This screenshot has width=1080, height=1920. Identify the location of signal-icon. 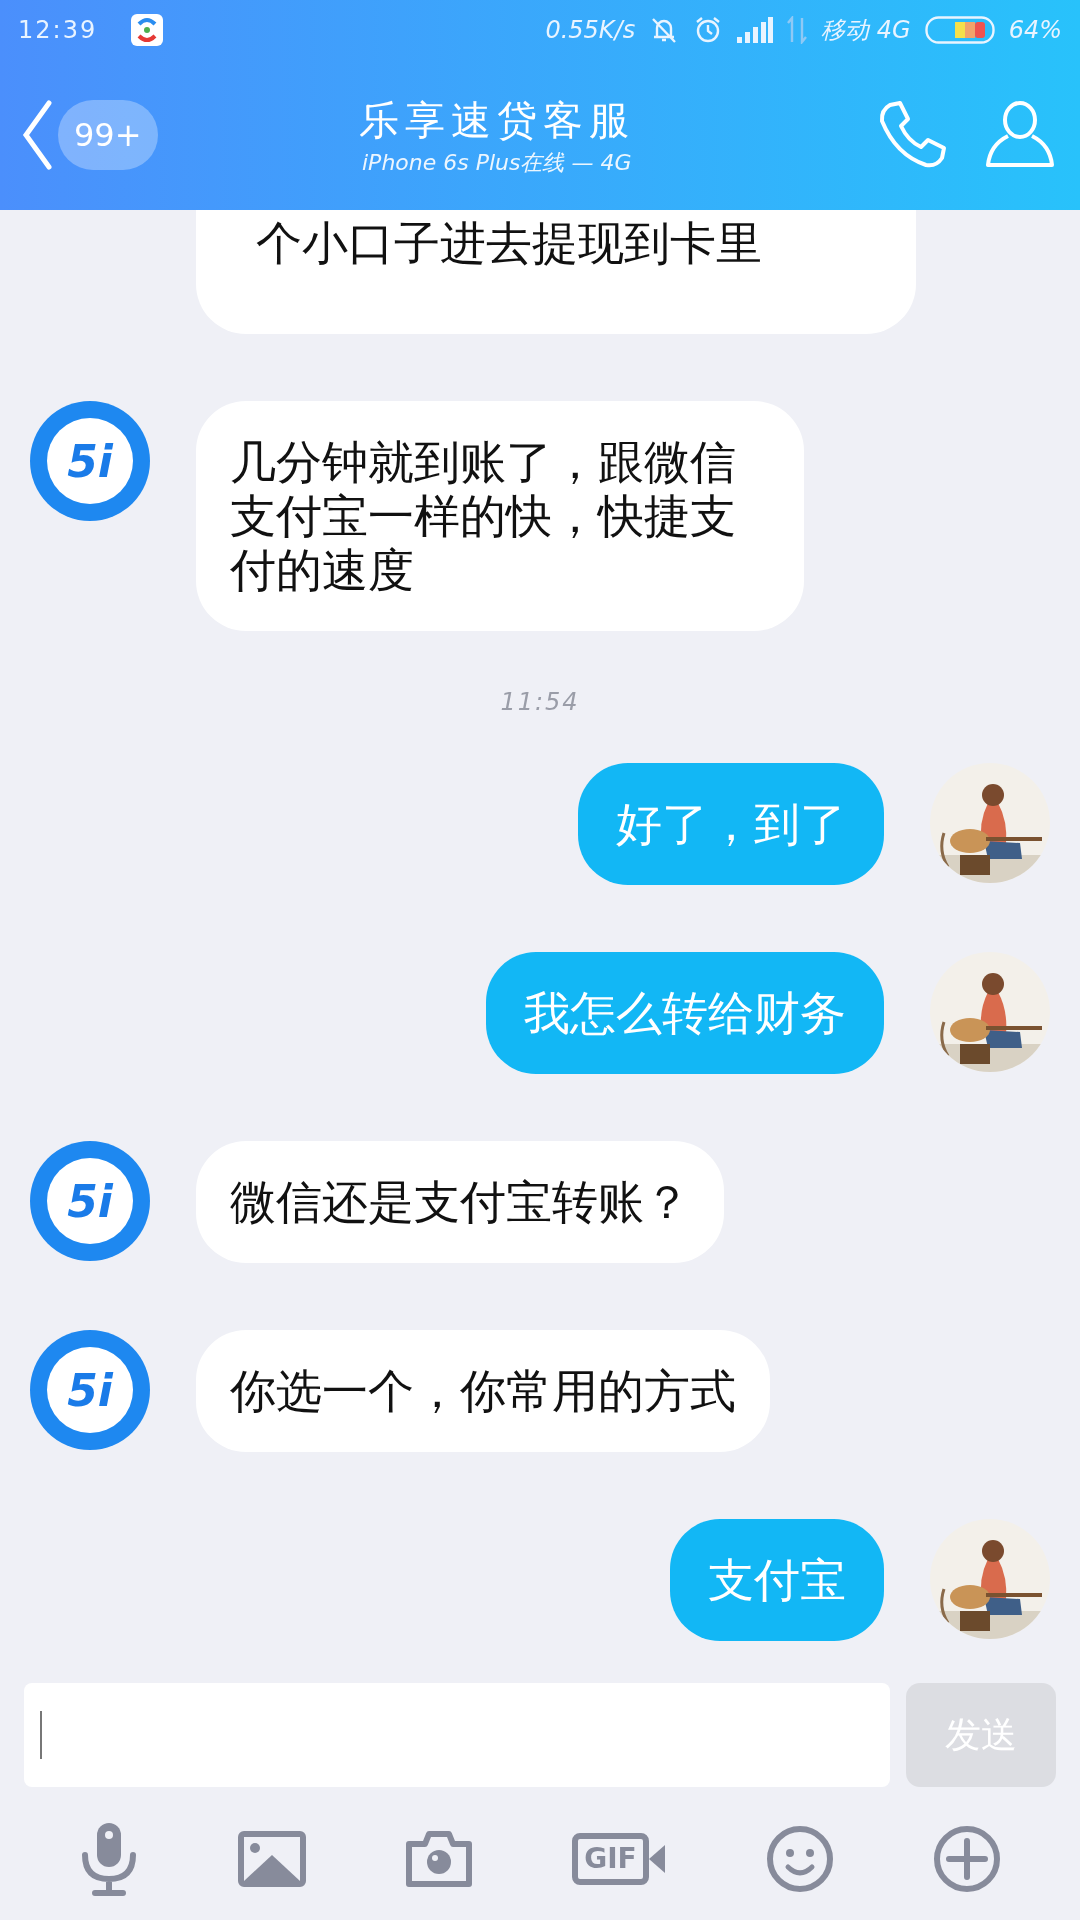
(755, 30).